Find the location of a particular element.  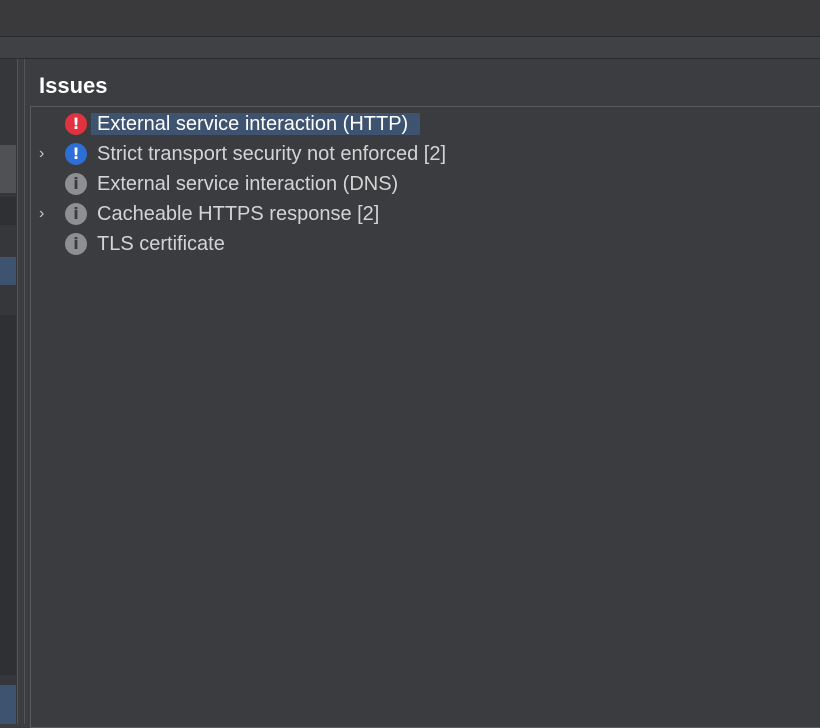

issues-title: Issues is located at coordinates (73, 85).